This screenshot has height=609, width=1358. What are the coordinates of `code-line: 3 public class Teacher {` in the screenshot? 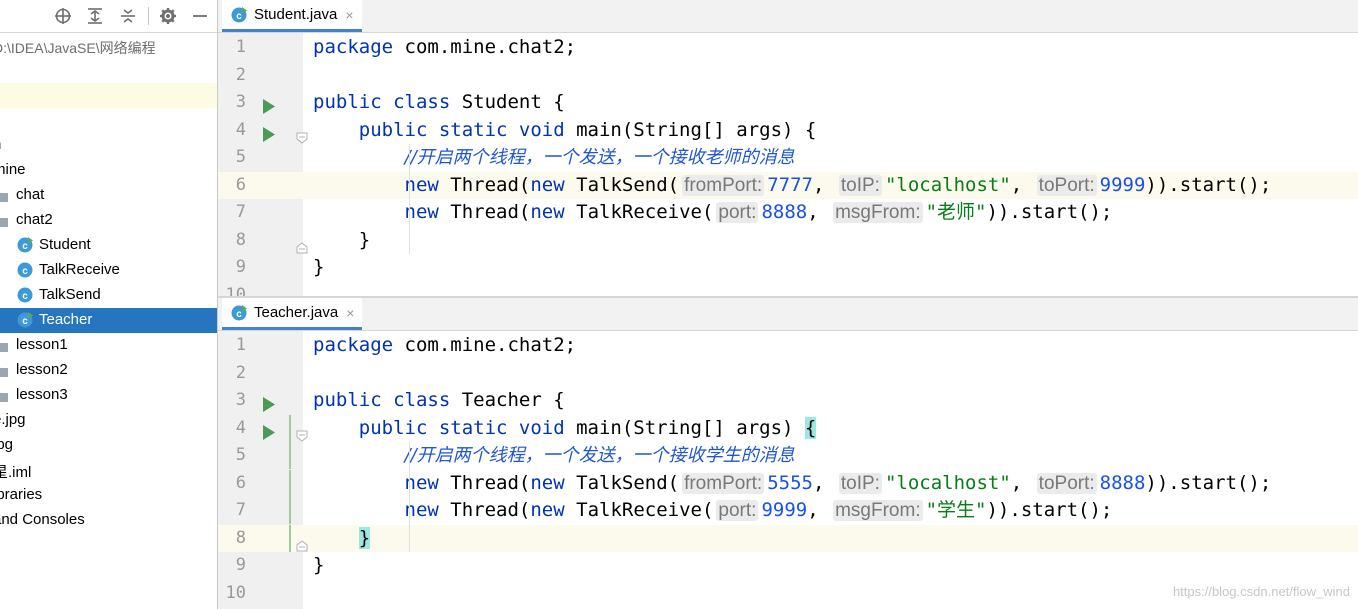 It's located at (788, 400).